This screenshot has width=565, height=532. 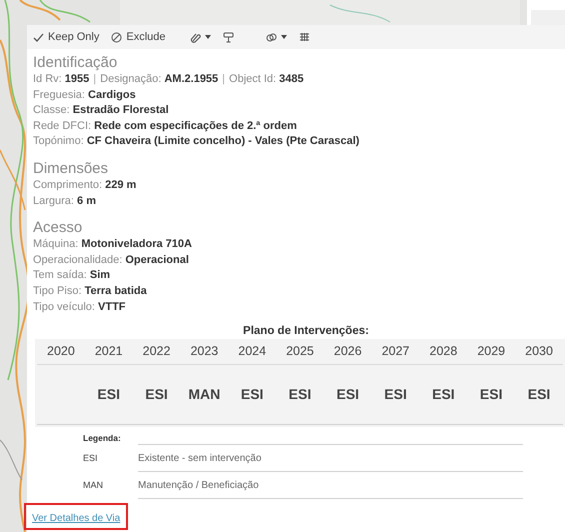 What do you see at coordinates (443, 351) in the screenshot?
I see `year-header: 2028` at bounding box center [443, 351].